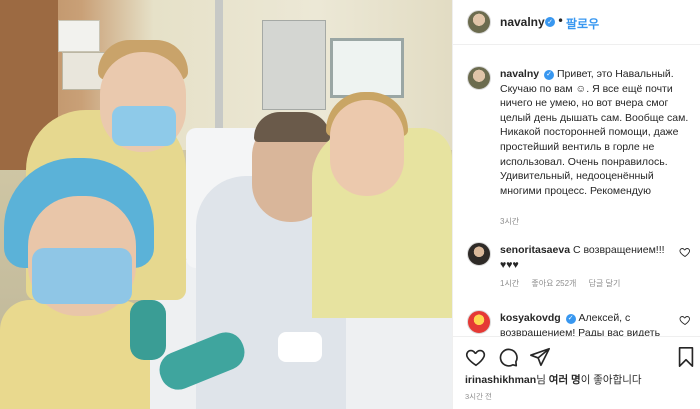 This screenshot has height=409, width=700. I want to click on photo-girl-gown, so click(75, 354).